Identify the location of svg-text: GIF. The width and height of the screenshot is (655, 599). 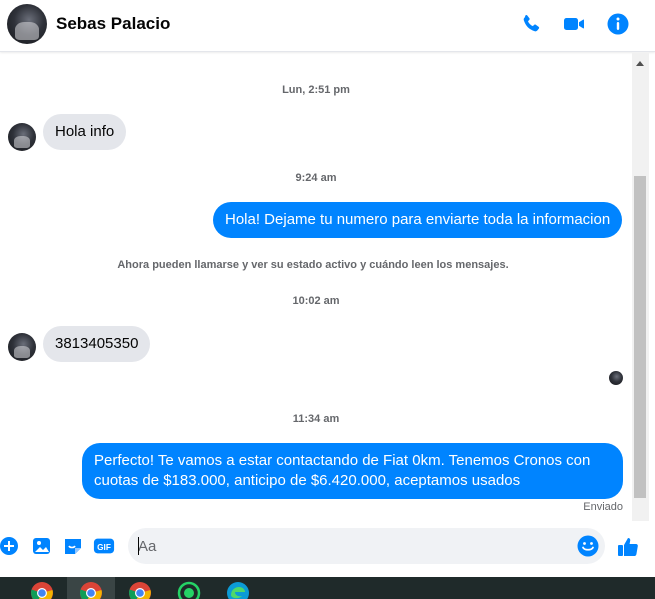
(104, 547).